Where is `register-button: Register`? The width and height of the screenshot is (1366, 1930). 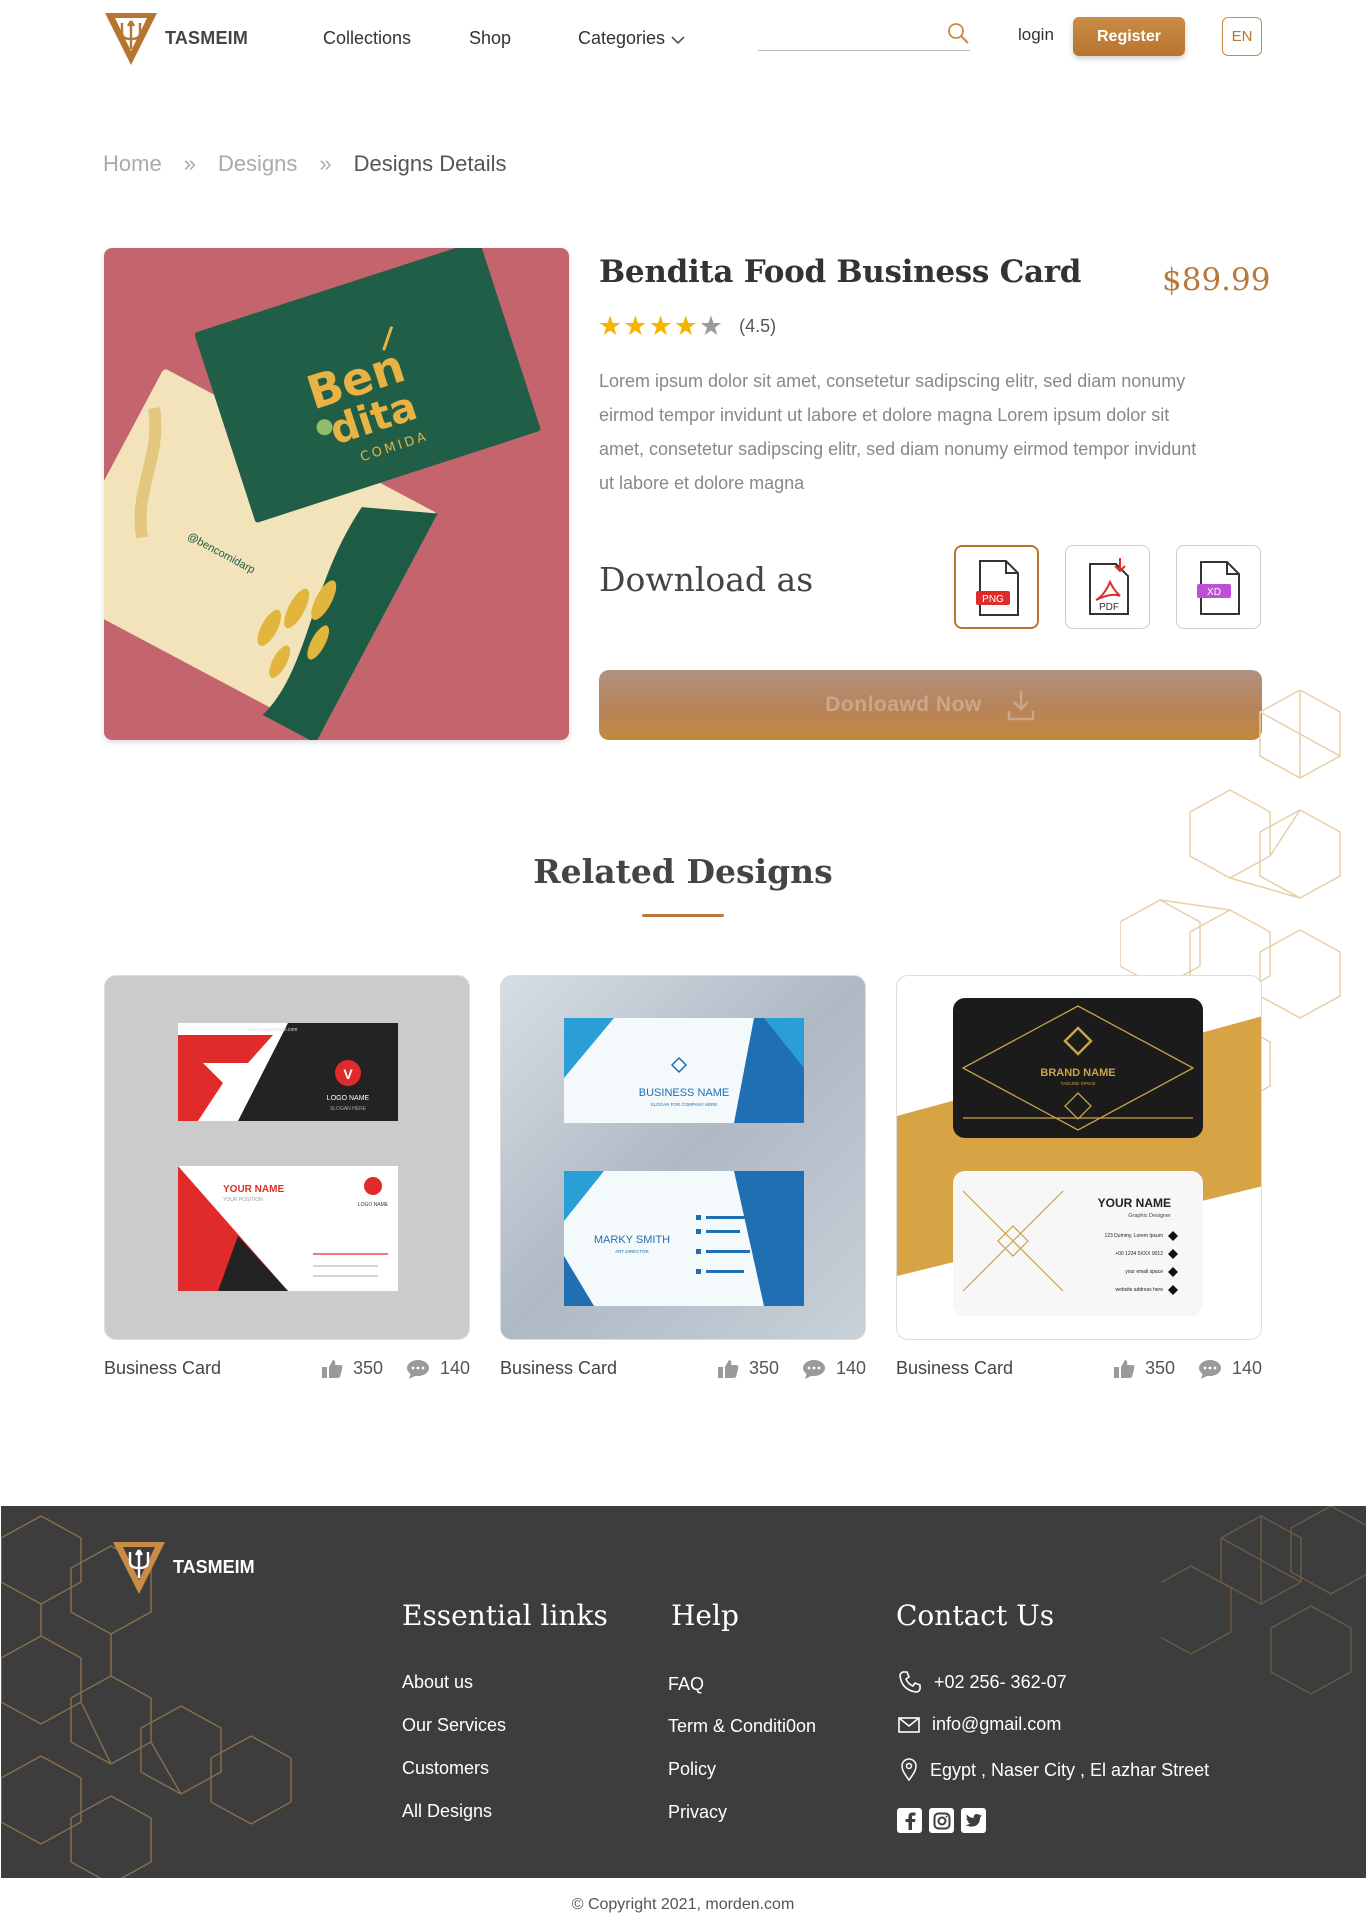 register-button: Register is located at coordinates (1129, 36).